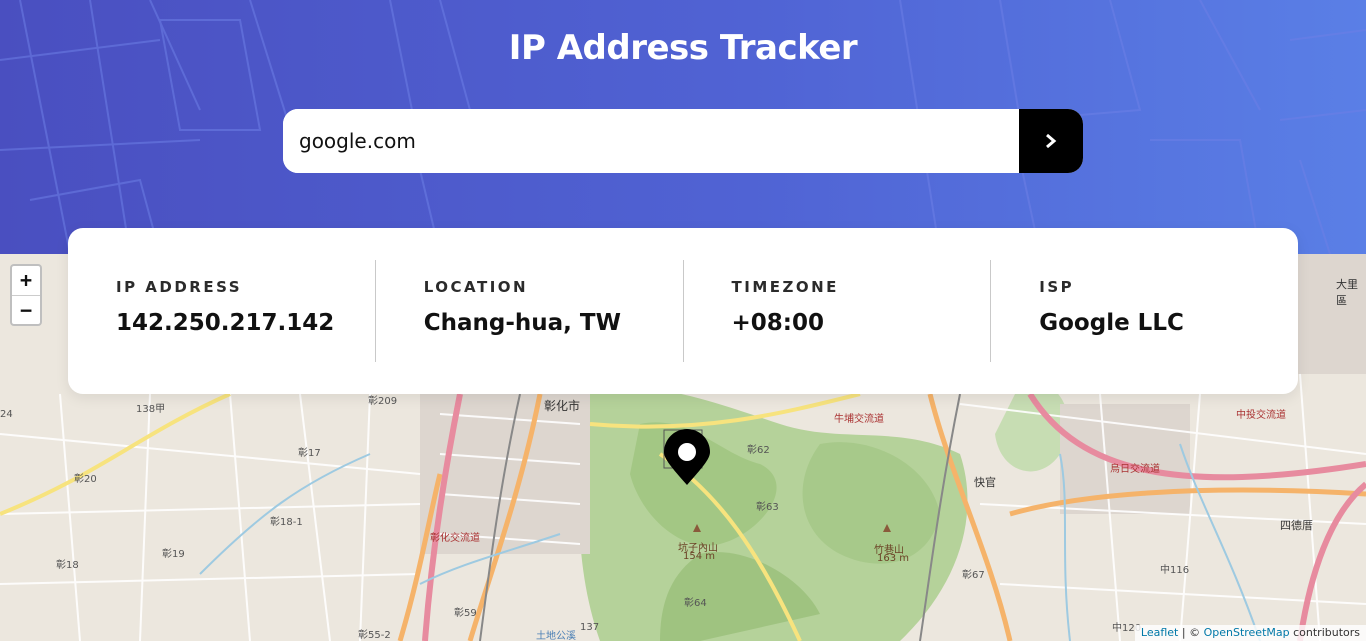 The height and width of the screenshot is (641, 1366). Describe the element at coordinates (985, 482) in the screenshot. I see `map-label: 快官` at that location.